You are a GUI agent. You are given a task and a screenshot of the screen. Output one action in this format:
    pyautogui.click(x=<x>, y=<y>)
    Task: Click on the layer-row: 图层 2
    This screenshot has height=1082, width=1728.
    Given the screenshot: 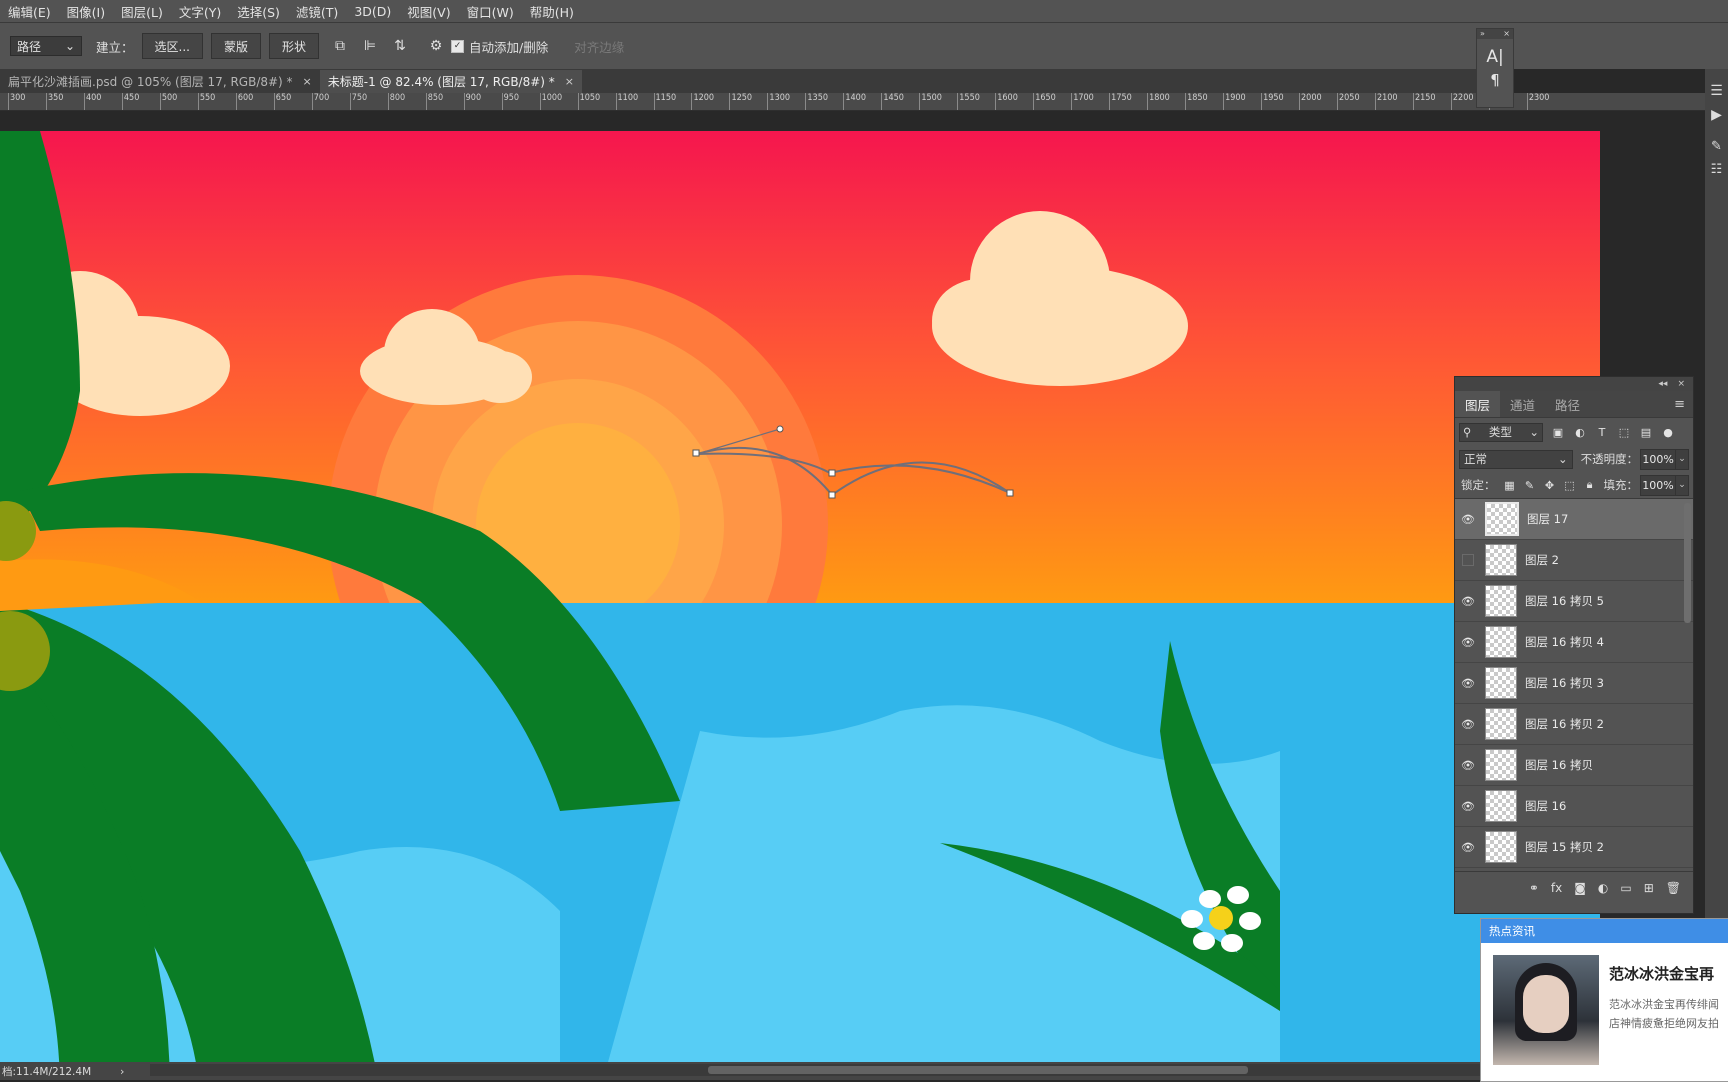 What is the action you would take?
    pyautogui.click(x=1574, y=560)
    